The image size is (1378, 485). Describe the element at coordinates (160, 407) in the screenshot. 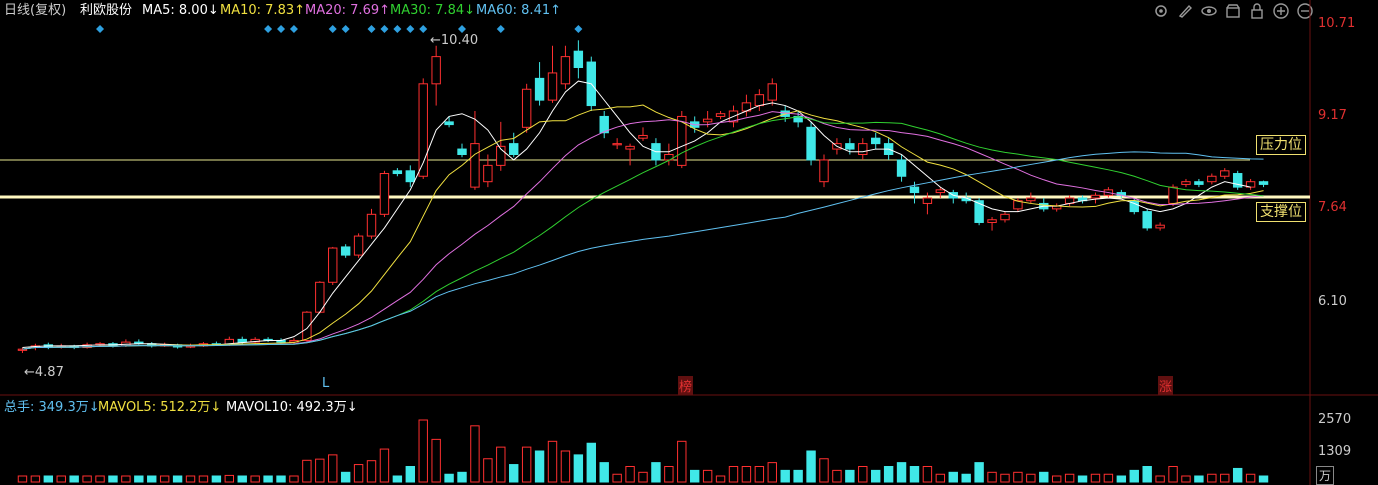

I see `mavol5-label: MAVOL5: 512.2万↓` at that location.